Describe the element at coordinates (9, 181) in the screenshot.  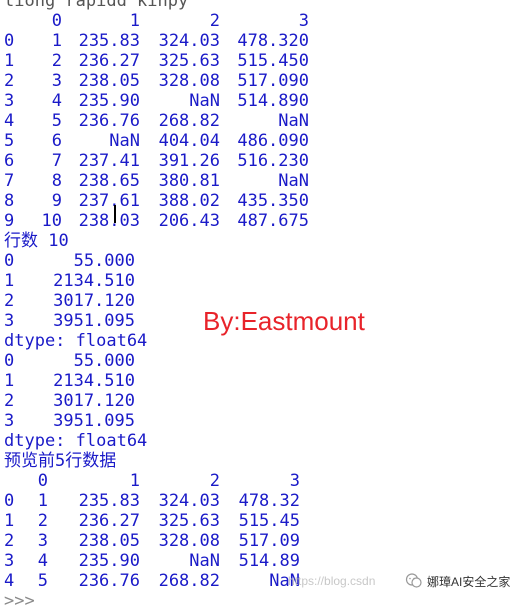
I see `row-index: 7` at that location.